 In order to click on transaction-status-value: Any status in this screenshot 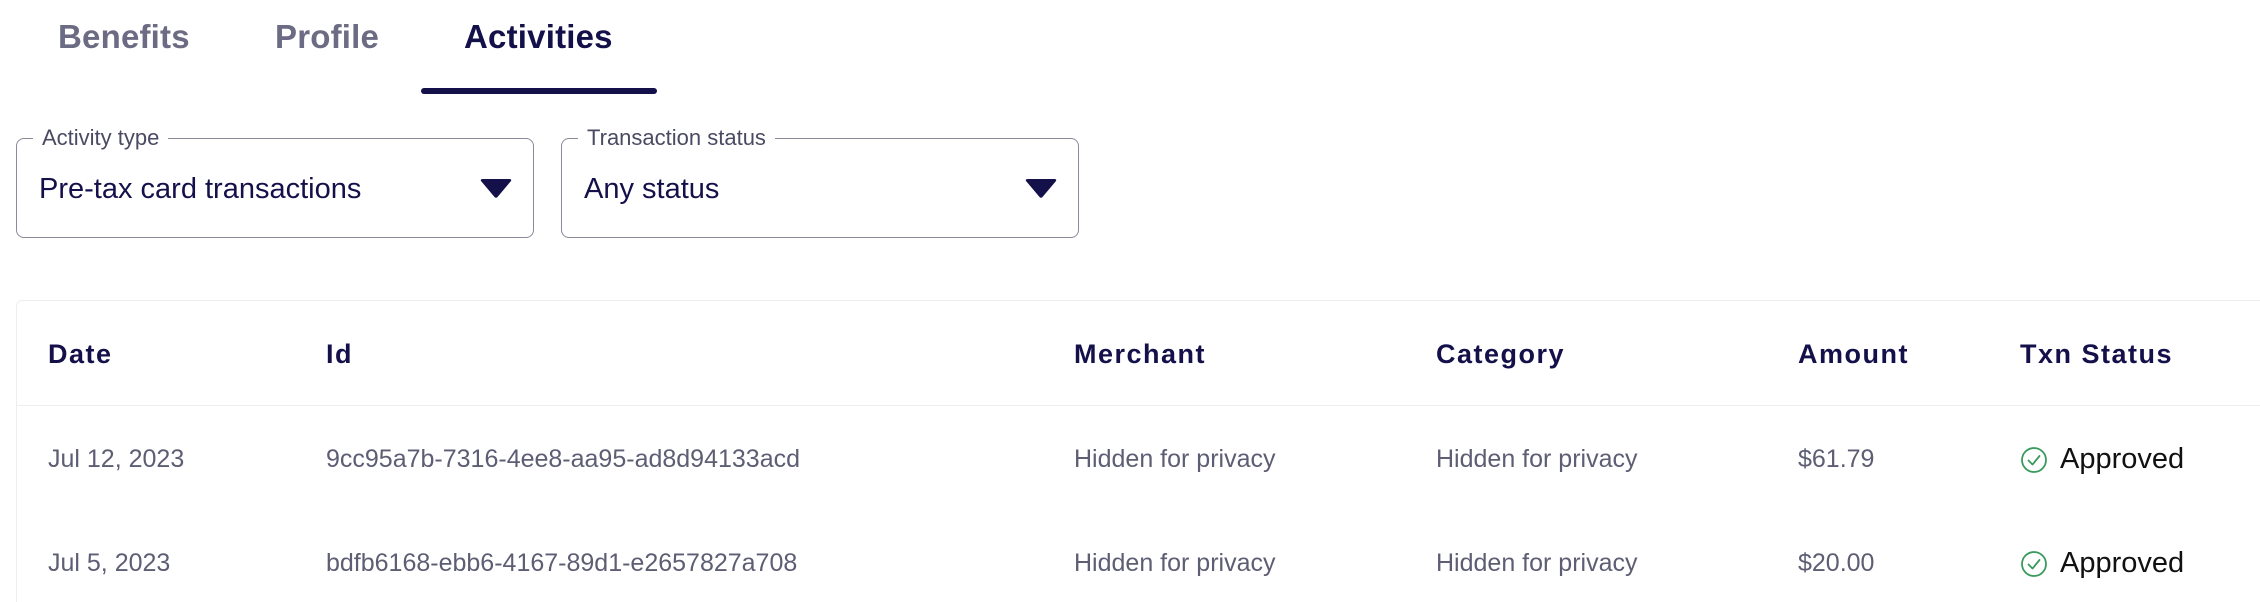, I will do `click(652, 189)`.